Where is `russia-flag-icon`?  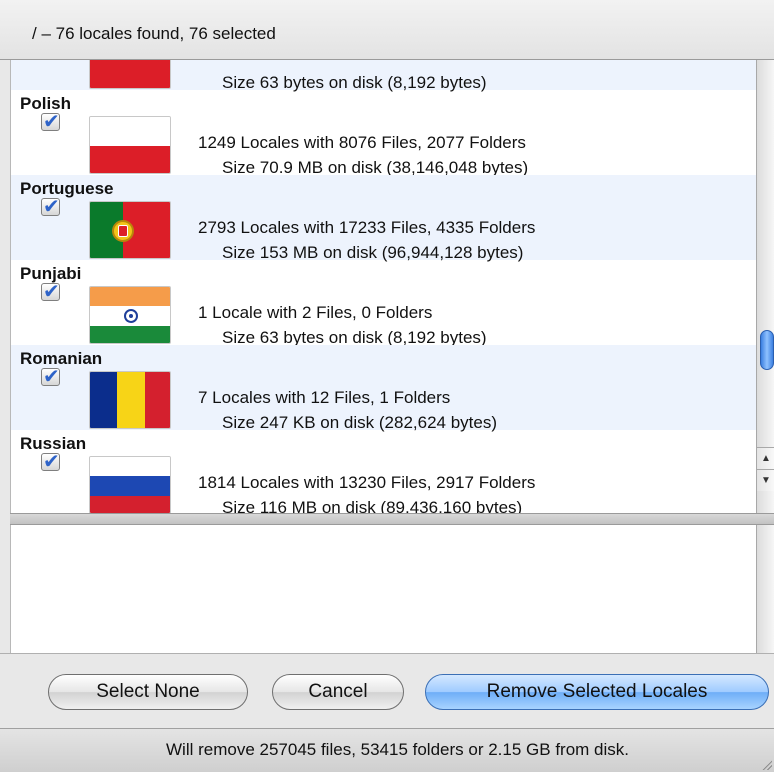
russia-flag-icon is located at coordinates (130, 484).